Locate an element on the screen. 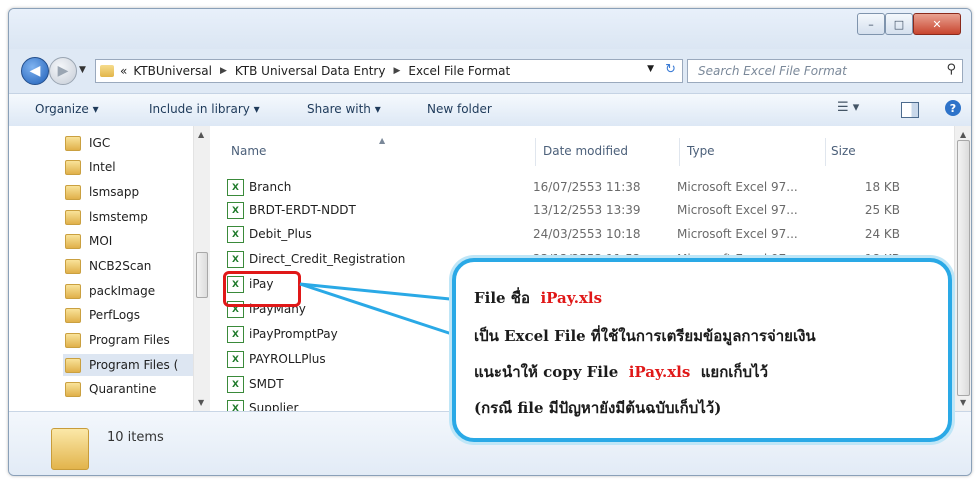  callout-line-4: (กรณี file มีปัญหายังมีต้นฉบับเก็บไว้) is located at coordinates (598, 408).